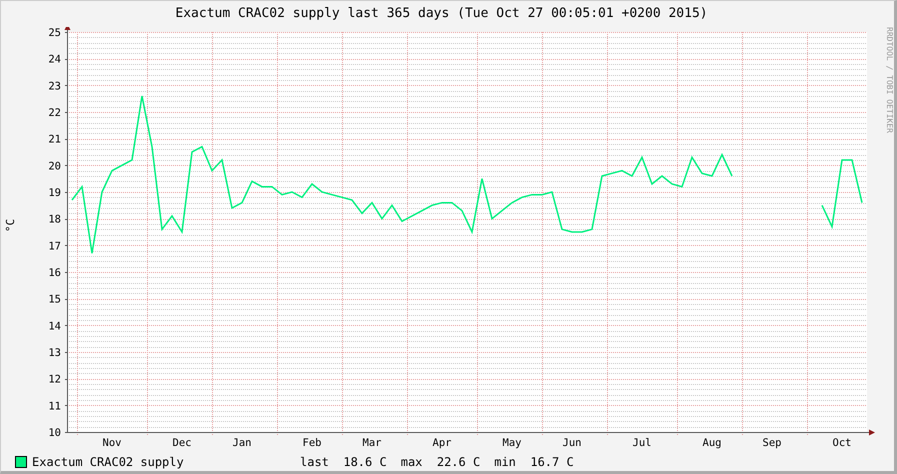  Describe the element at coordinates (712, 443) in the screenshot. I see `axis-tick-label: Aug` at that location.